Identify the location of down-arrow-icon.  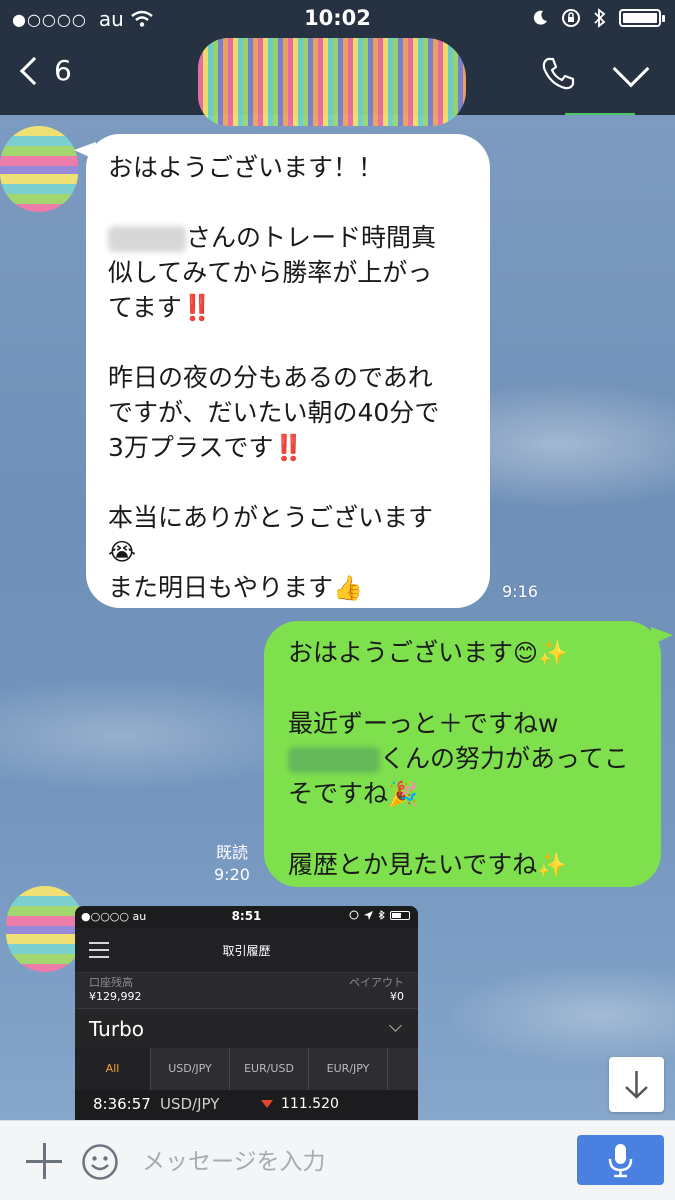
(267, 1104).